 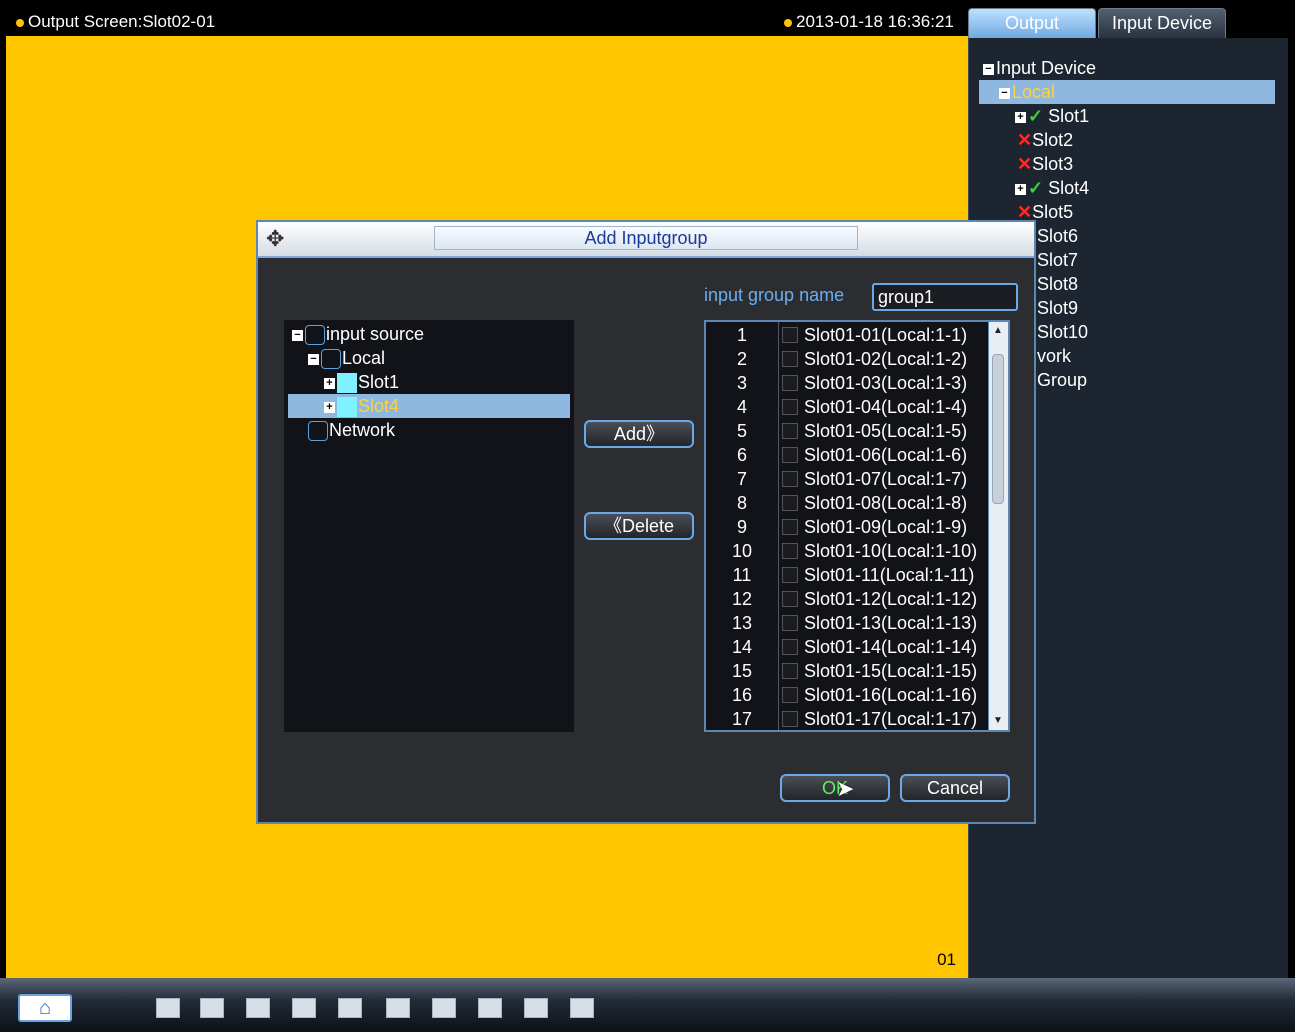 What do you see at coordinates (1052, 188) in the screenshot?
I see `tree-item-slot4: + ✓ Slot4` at bounding box center [1052, 188].